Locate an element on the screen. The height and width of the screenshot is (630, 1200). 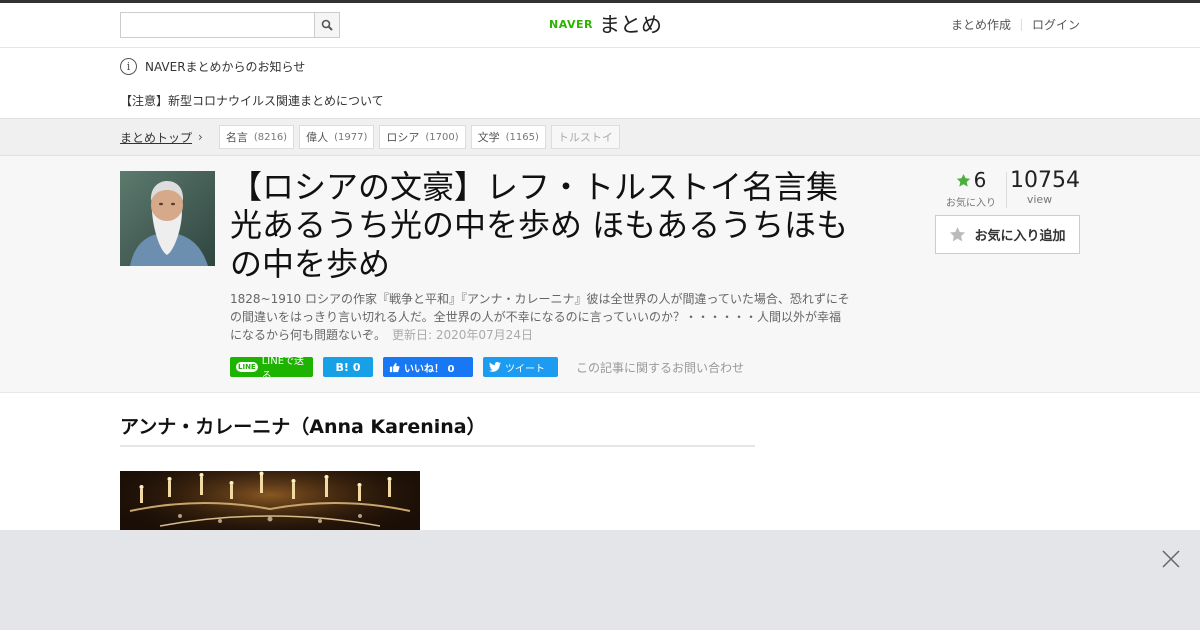
add-favorite-button: お気に入り追加 is located at coordinates (1007, 234).